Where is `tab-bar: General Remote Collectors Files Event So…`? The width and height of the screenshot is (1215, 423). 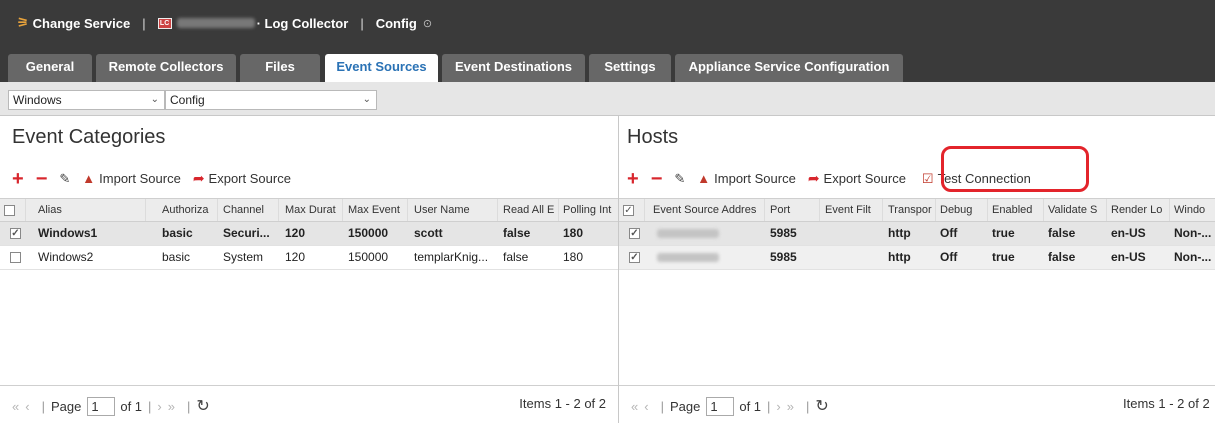 tab-bar: General Remote Collectors Files Event So… is located at coordinates (607, 64).